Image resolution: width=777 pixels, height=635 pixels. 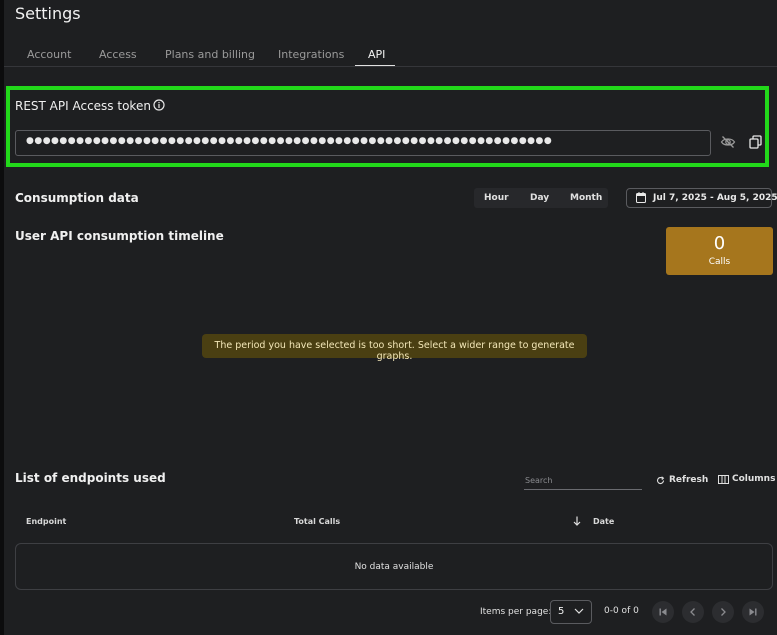 What do you see at coordinates (49, 54) in the screenshot?
I see `tab-account: Account` at bounding box center [49, 54].